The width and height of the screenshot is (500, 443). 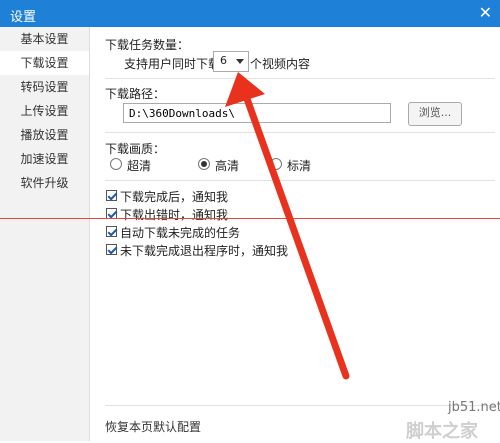 I want to click on watermark-site: jb51.net, so click(x=474, y=407).